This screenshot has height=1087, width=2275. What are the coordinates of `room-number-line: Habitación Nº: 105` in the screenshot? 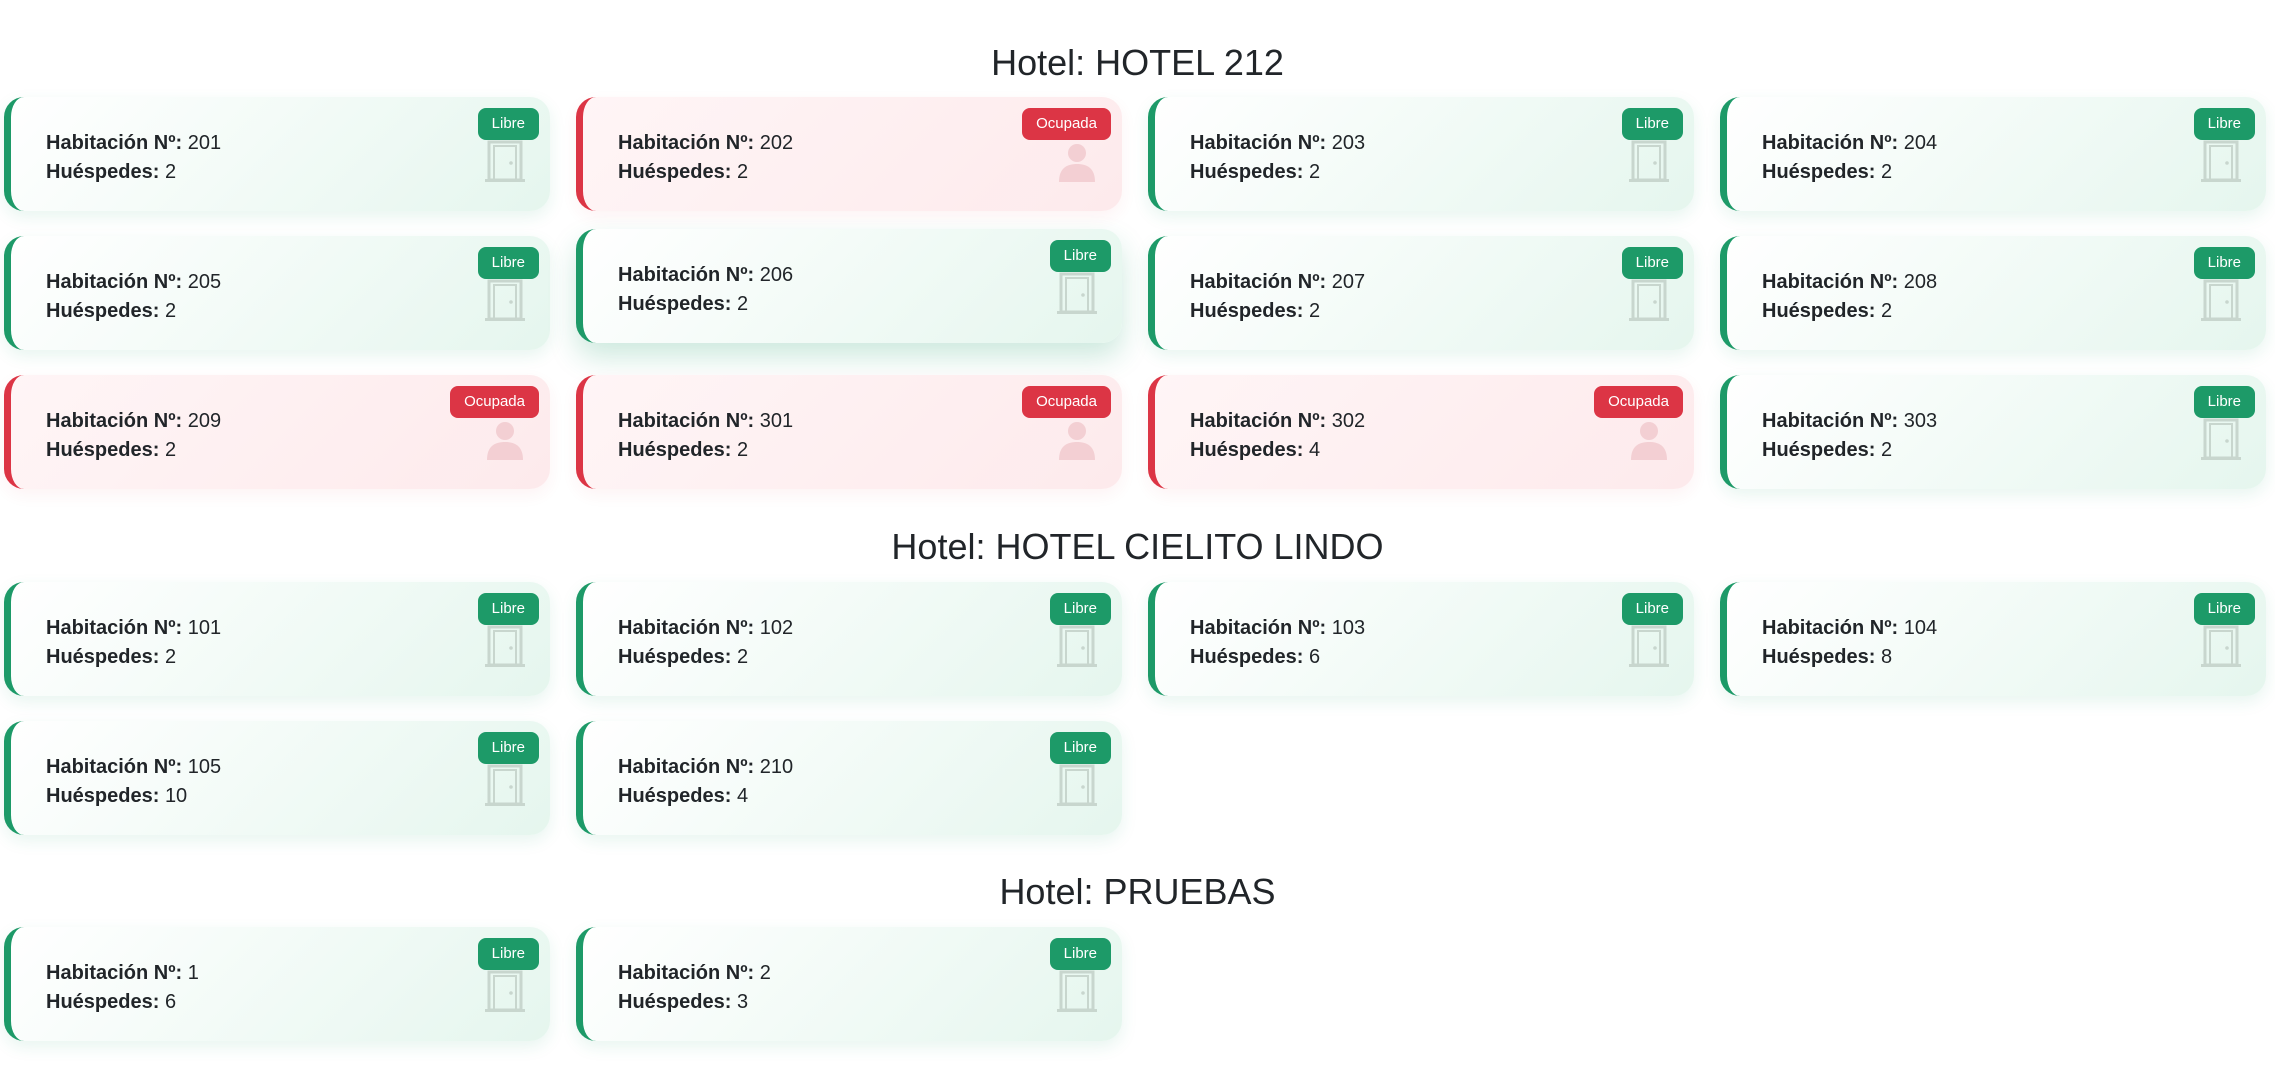 It's located at (133, 767).